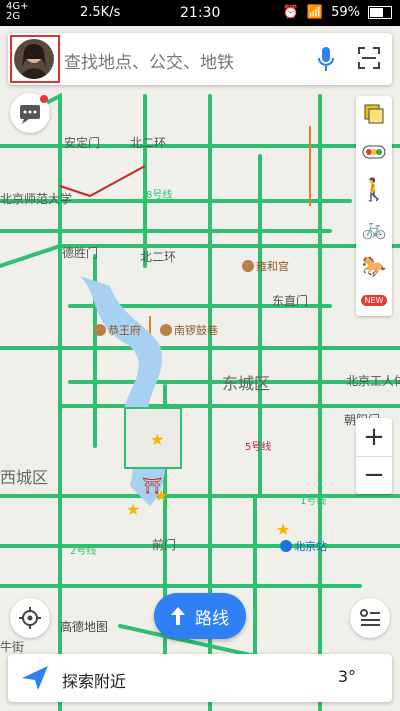 The height and width of the screenshot is (711, 400). I want to click on crosshair-icon, so click(30, 618).